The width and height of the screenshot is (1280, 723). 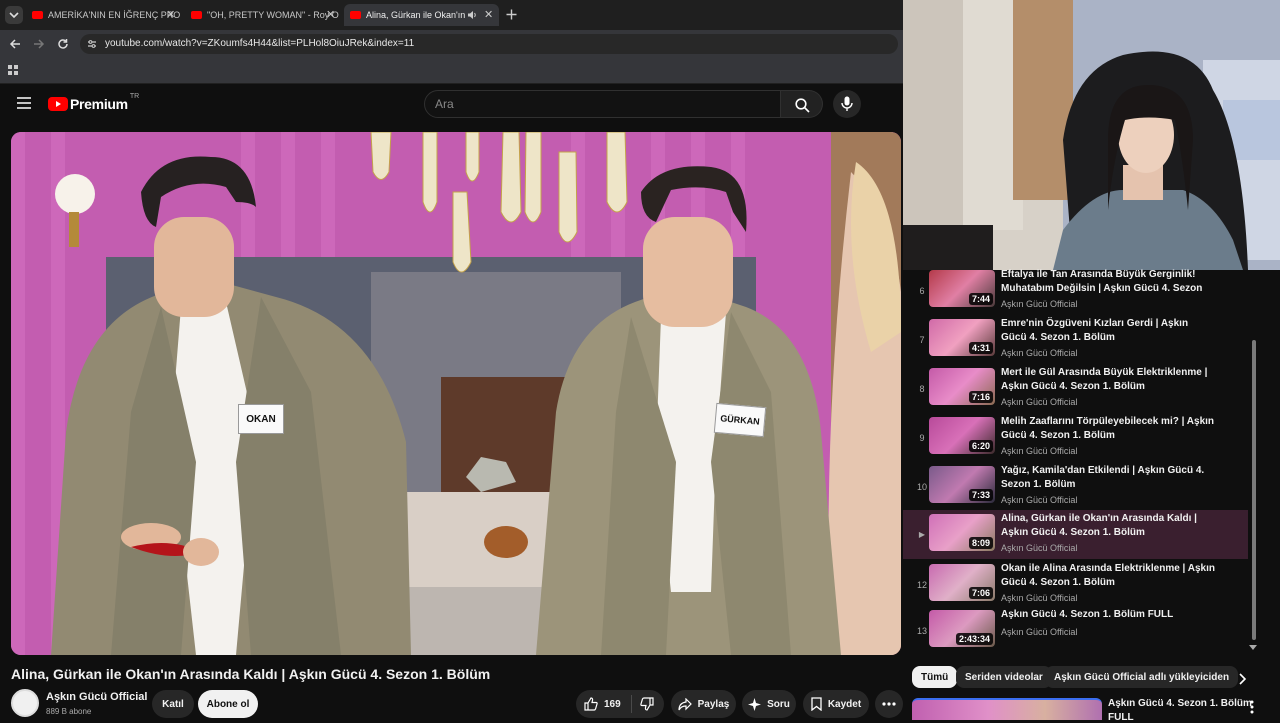 I want to click on voice-search-button, so click(x=847, y=104).